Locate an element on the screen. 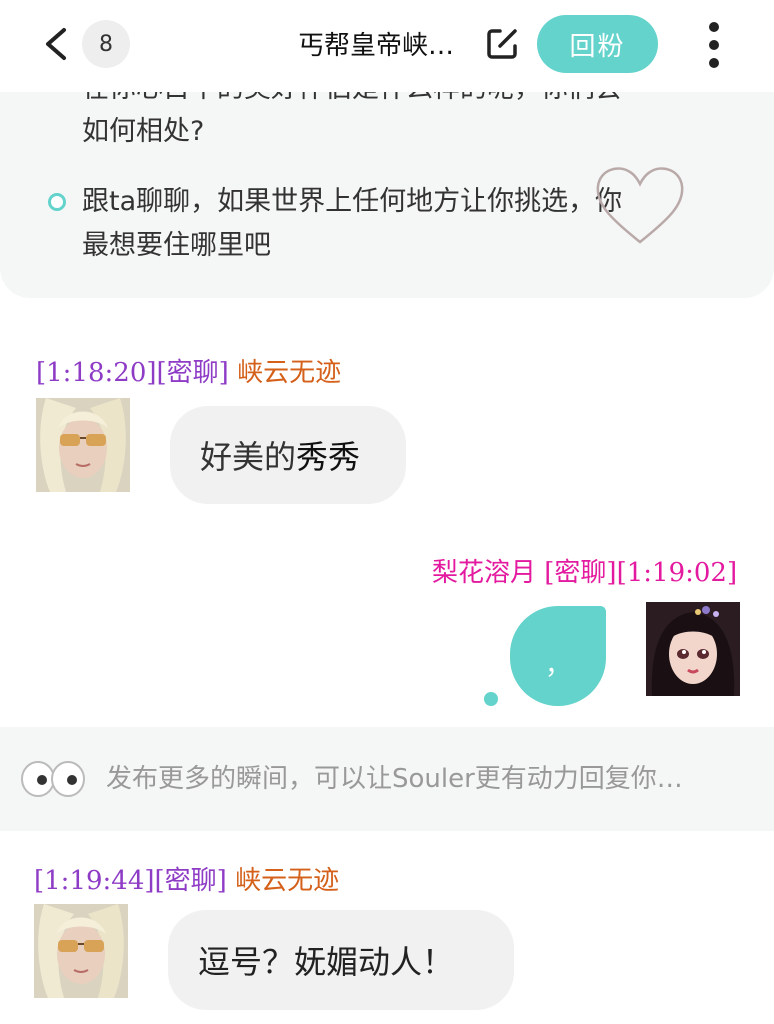 This screenshot has width=774, height=1024. topic-suggestion-line-2: 最想要住哪里吧 is located at coordinates (176, 246).